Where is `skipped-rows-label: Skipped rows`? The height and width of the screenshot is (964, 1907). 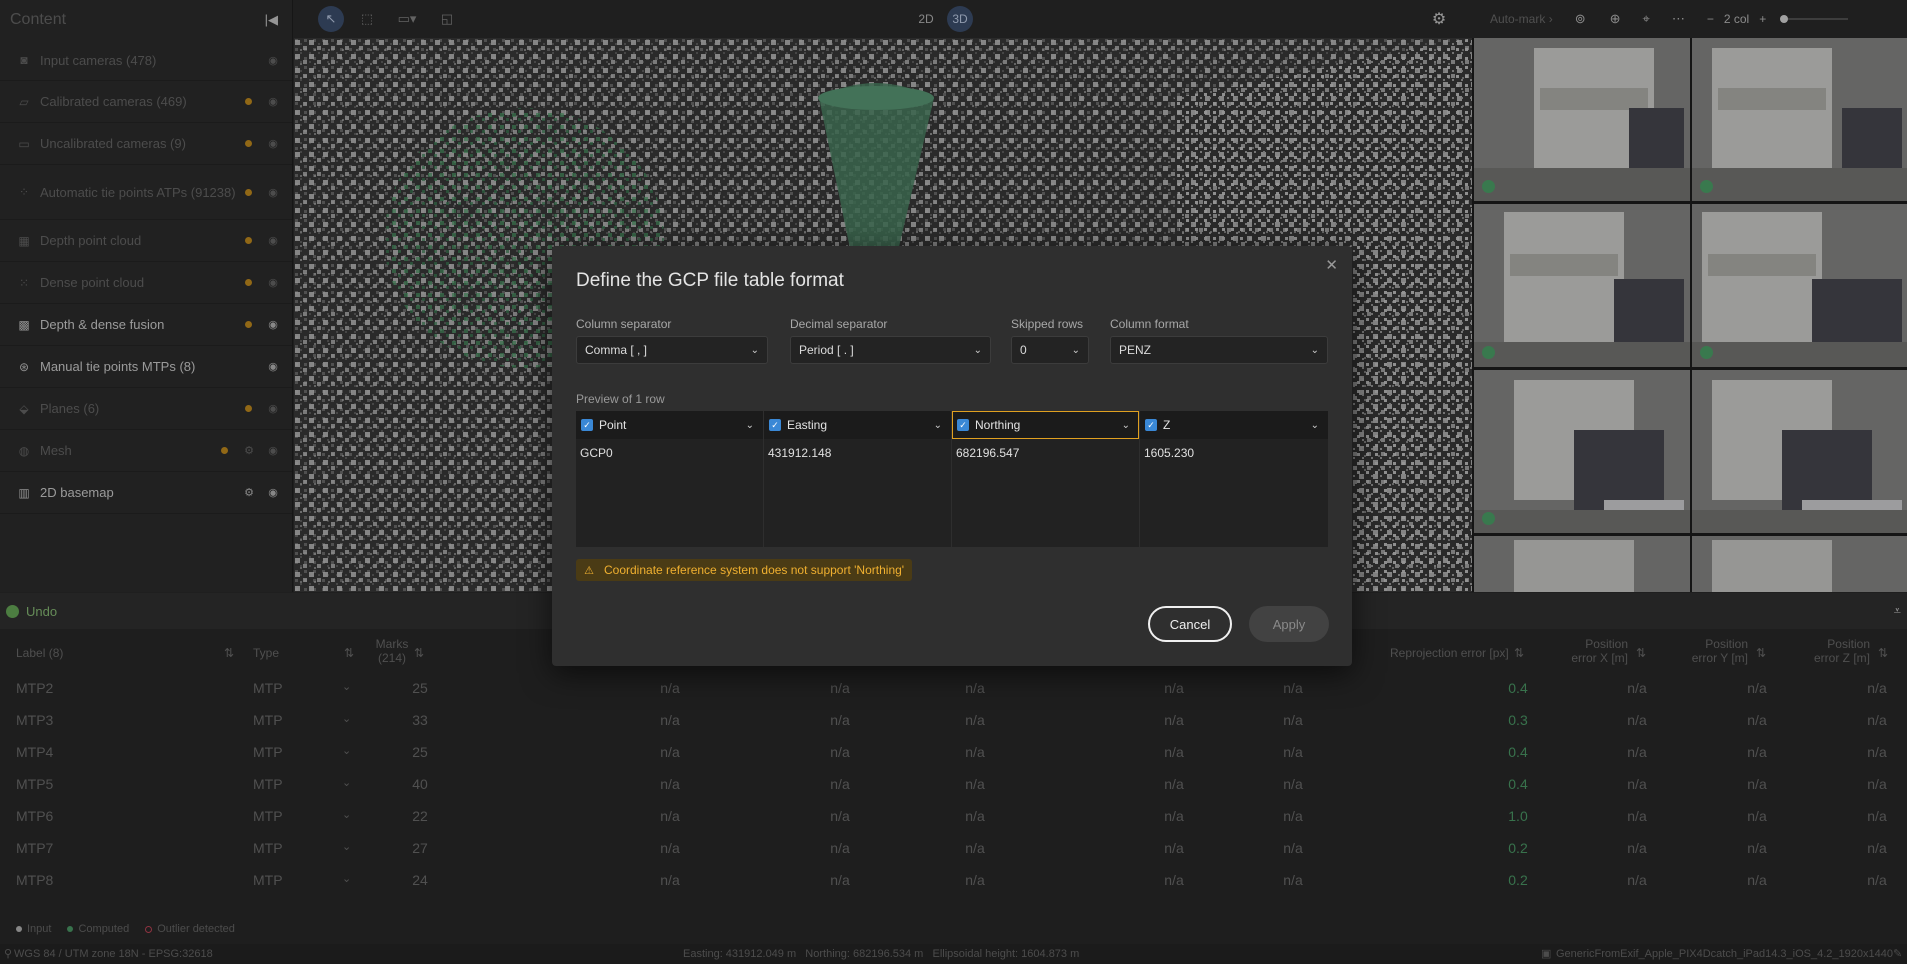 skipped-rows-label: Skipped rows is located at coordinates (1047, 324).